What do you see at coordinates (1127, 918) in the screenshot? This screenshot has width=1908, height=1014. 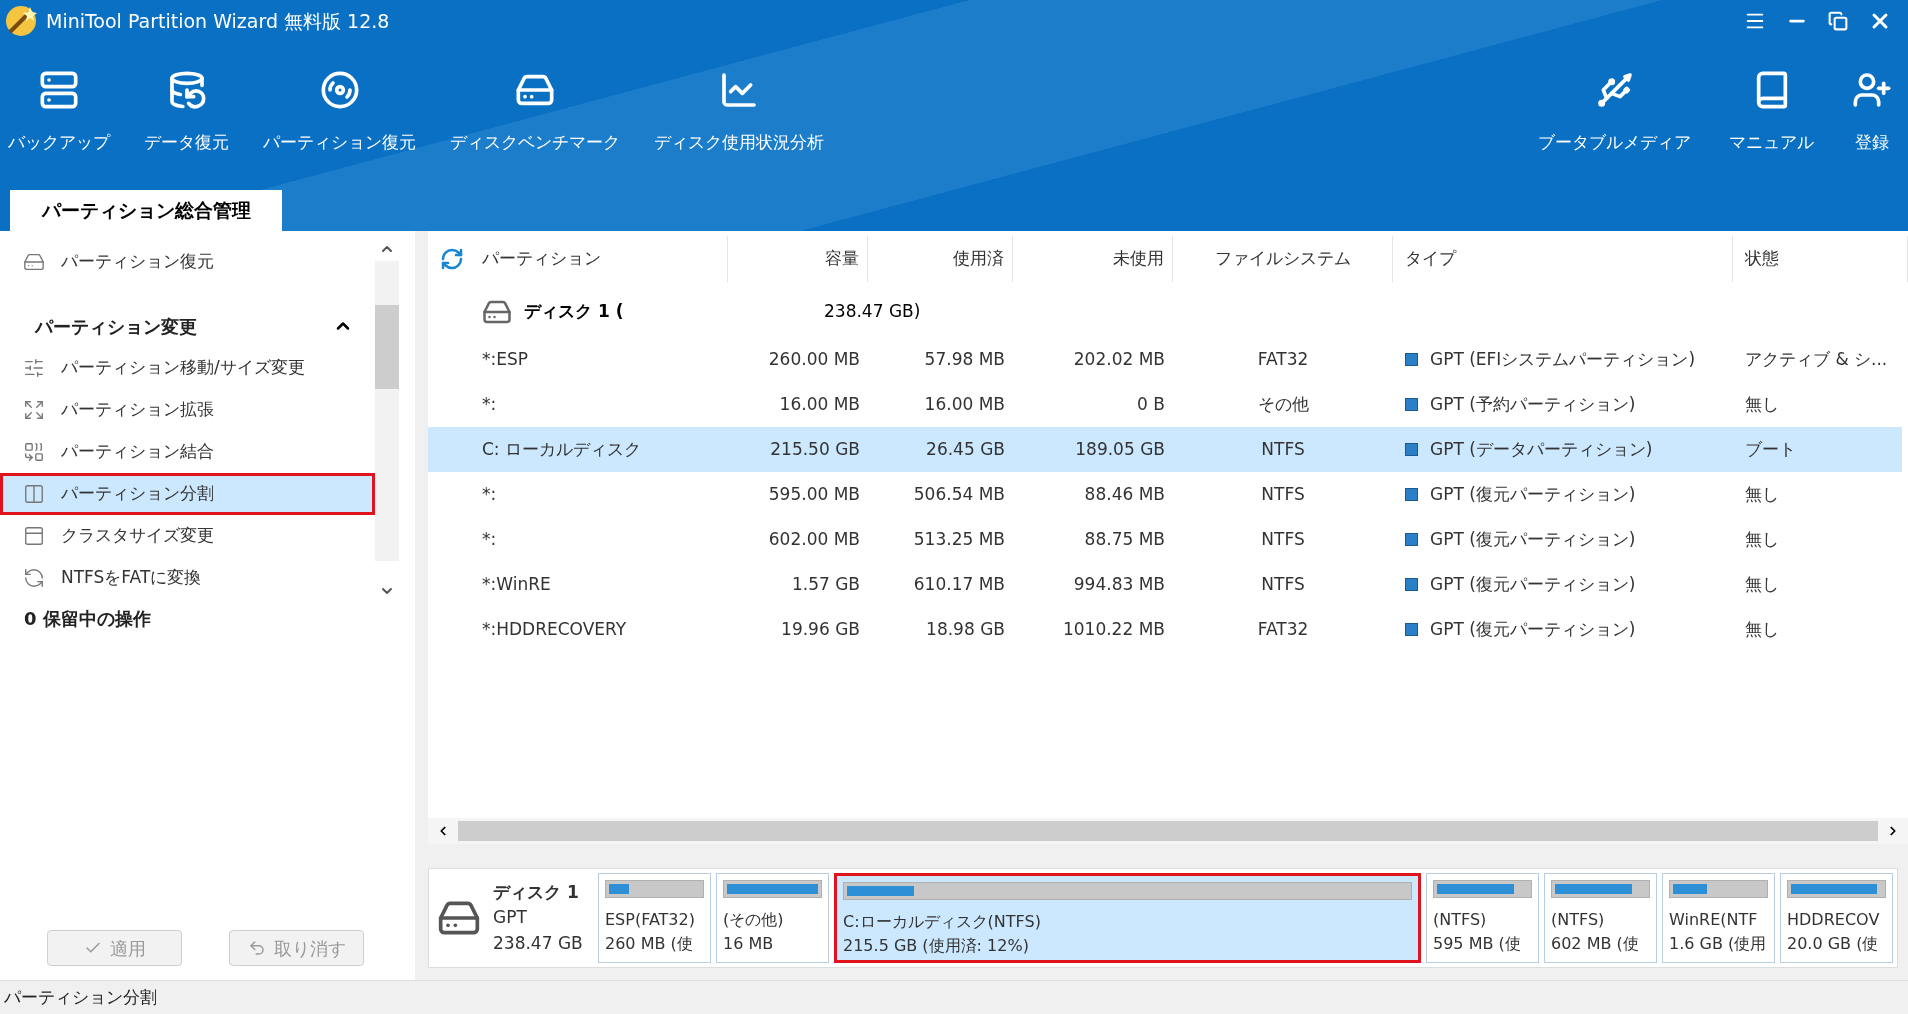 I see `partition-block: C:ローカルディスク(NTFS) 215.5 GB (使用済: 12%)` at bounding box center [1127, 918].